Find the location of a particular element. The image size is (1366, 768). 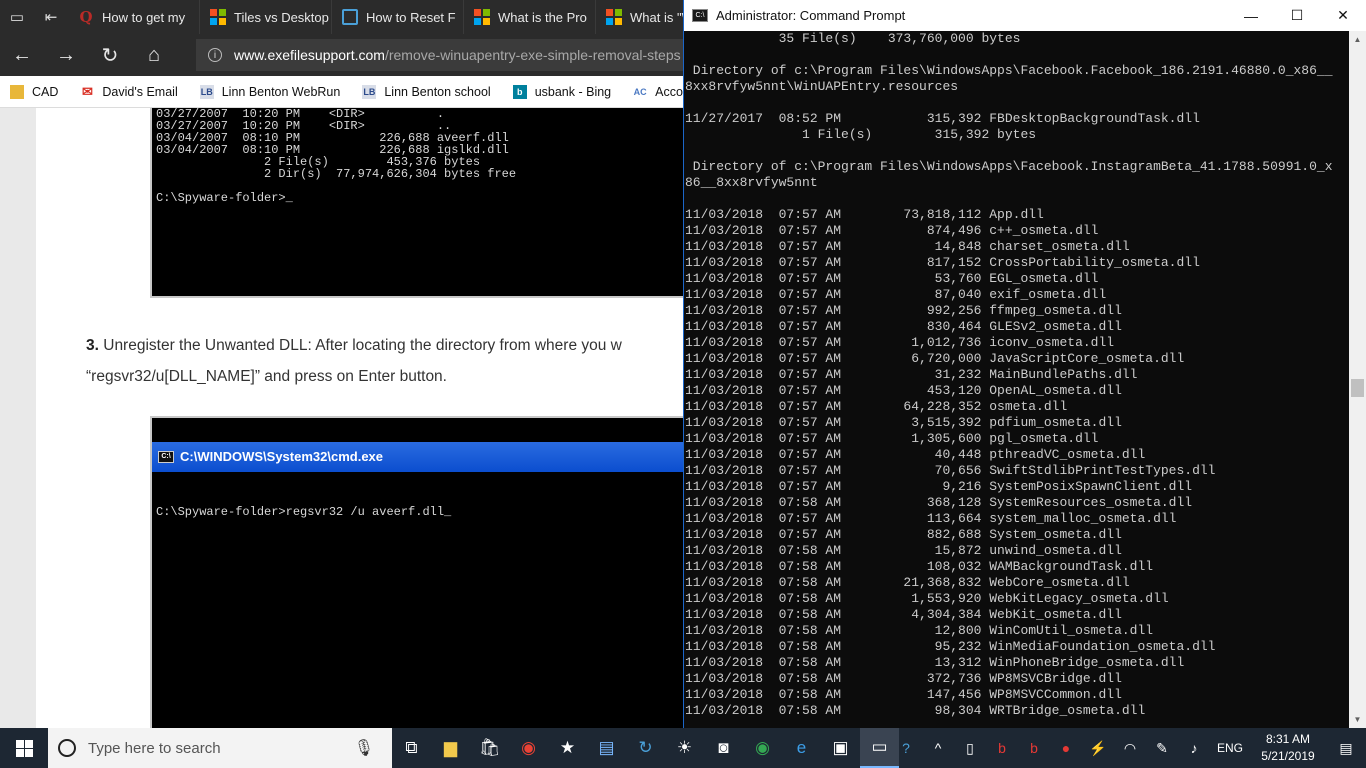

start-button is located at coordinates (24, 748).